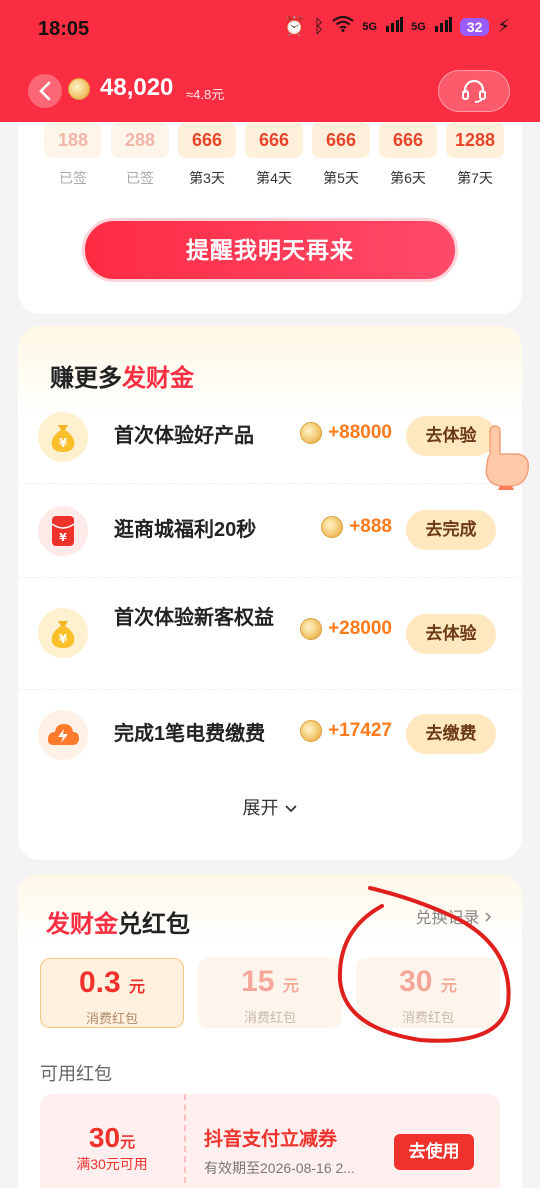 This screenshot has height=1188, width=540. I want to click on task-reward: +28000, so click(346, 629).